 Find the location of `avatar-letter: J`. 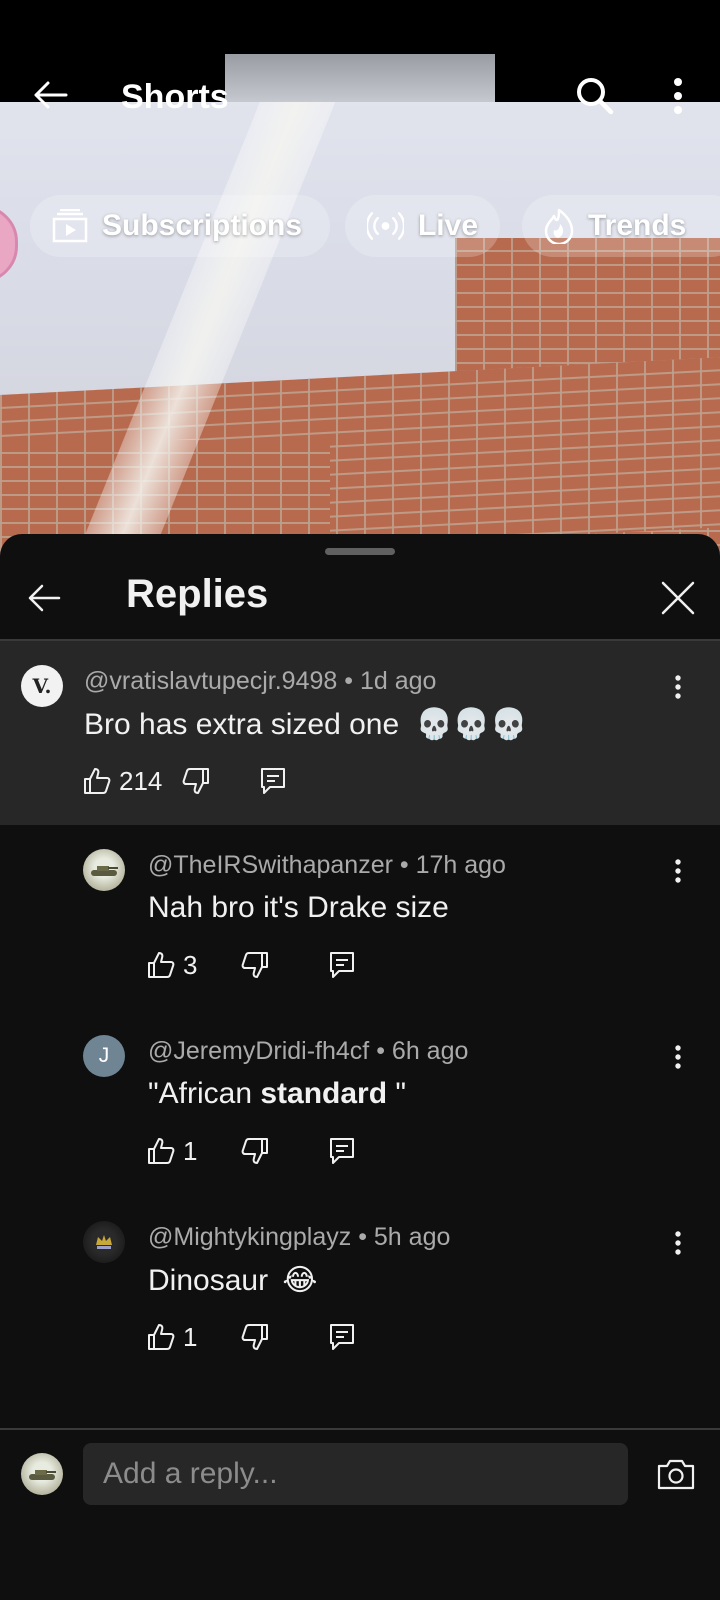

avatar-letter: J is located at coordinates (104, 1055).